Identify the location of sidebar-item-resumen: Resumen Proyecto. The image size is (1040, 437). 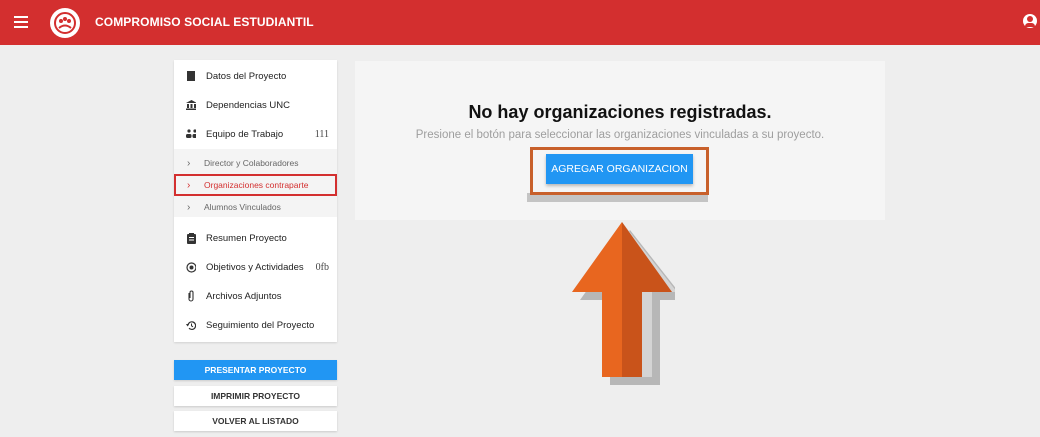
(255, 238).